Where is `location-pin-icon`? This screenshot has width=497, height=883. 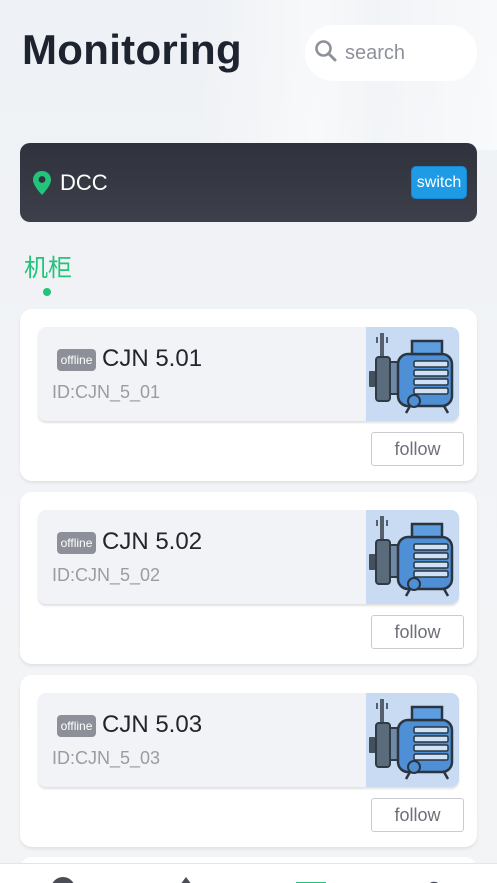
location-pin-icon is located at coordinates (42, 183).